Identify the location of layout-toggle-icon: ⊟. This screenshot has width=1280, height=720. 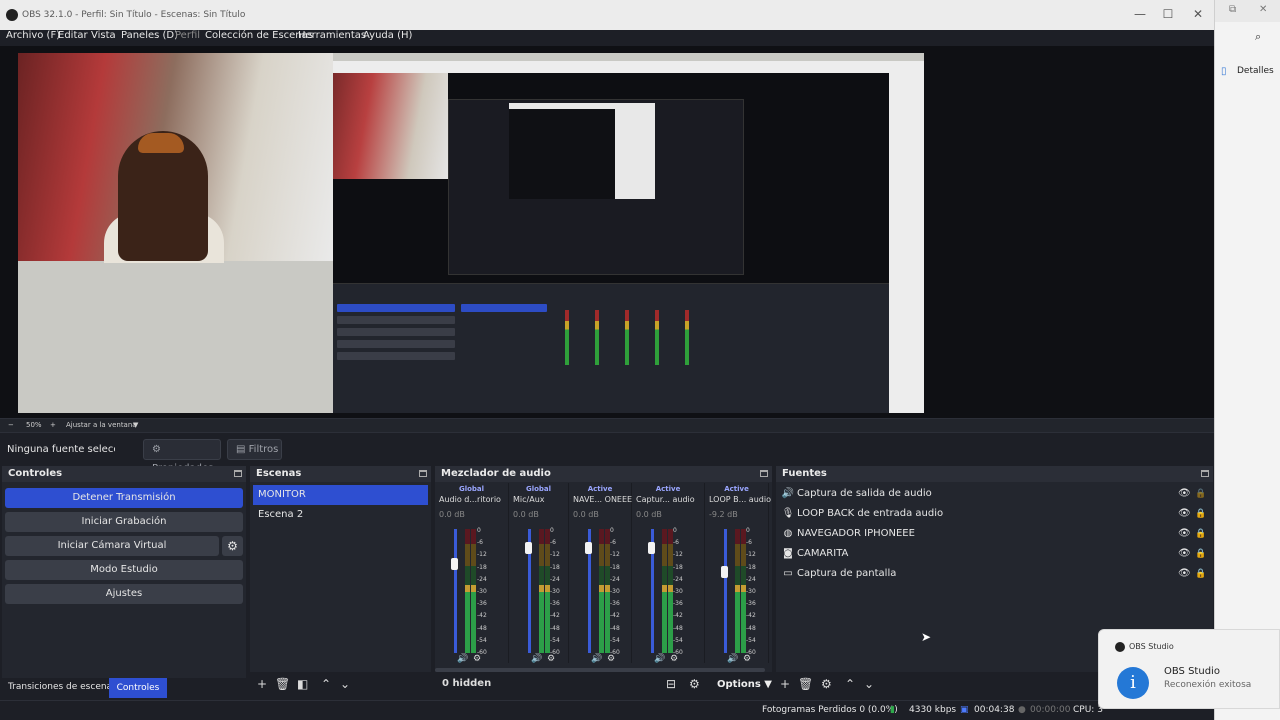
(671, 684).